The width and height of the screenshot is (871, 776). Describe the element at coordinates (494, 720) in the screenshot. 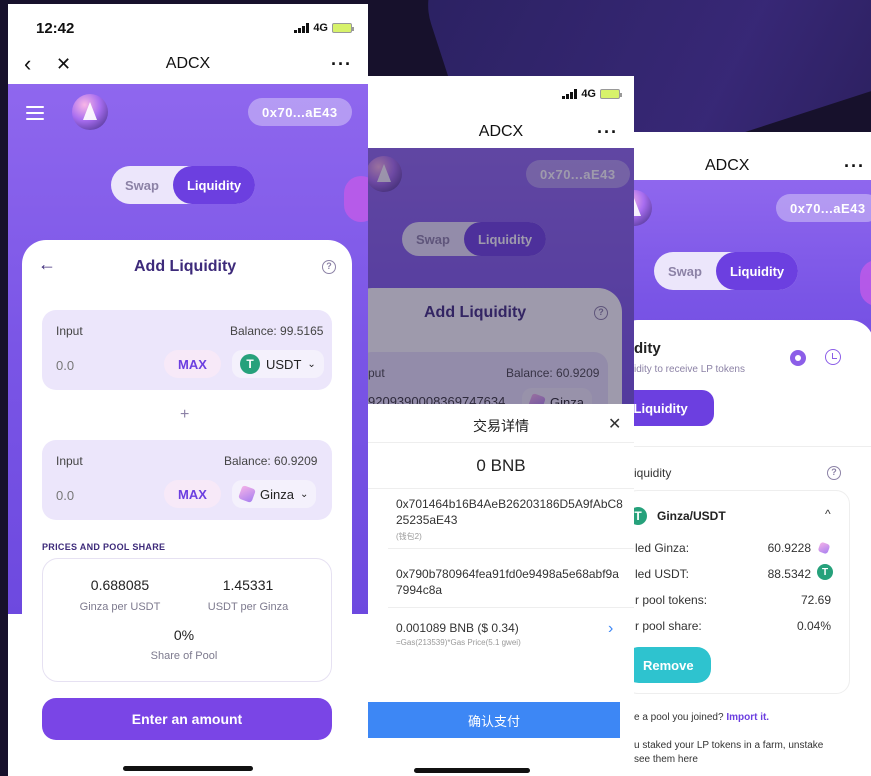

I see `confirm-payment-button: 确认支付` at that location.